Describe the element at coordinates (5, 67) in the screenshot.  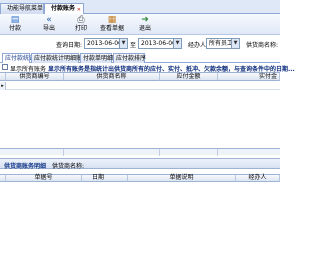
I see `show-all-checkbox` at that location.